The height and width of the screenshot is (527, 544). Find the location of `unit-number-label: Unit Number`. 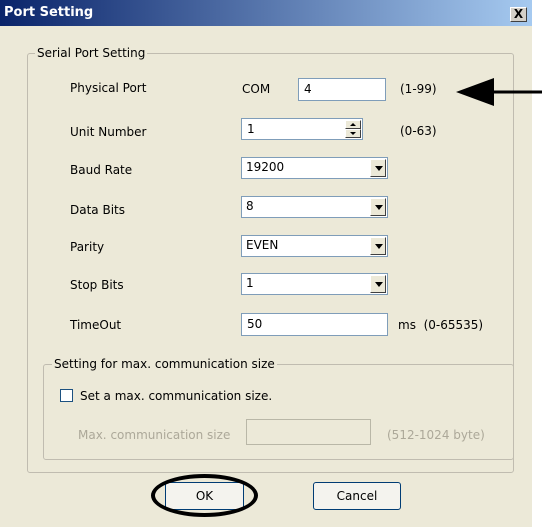

unit-number-label: Unit Number is located at coordinates (108, 132).